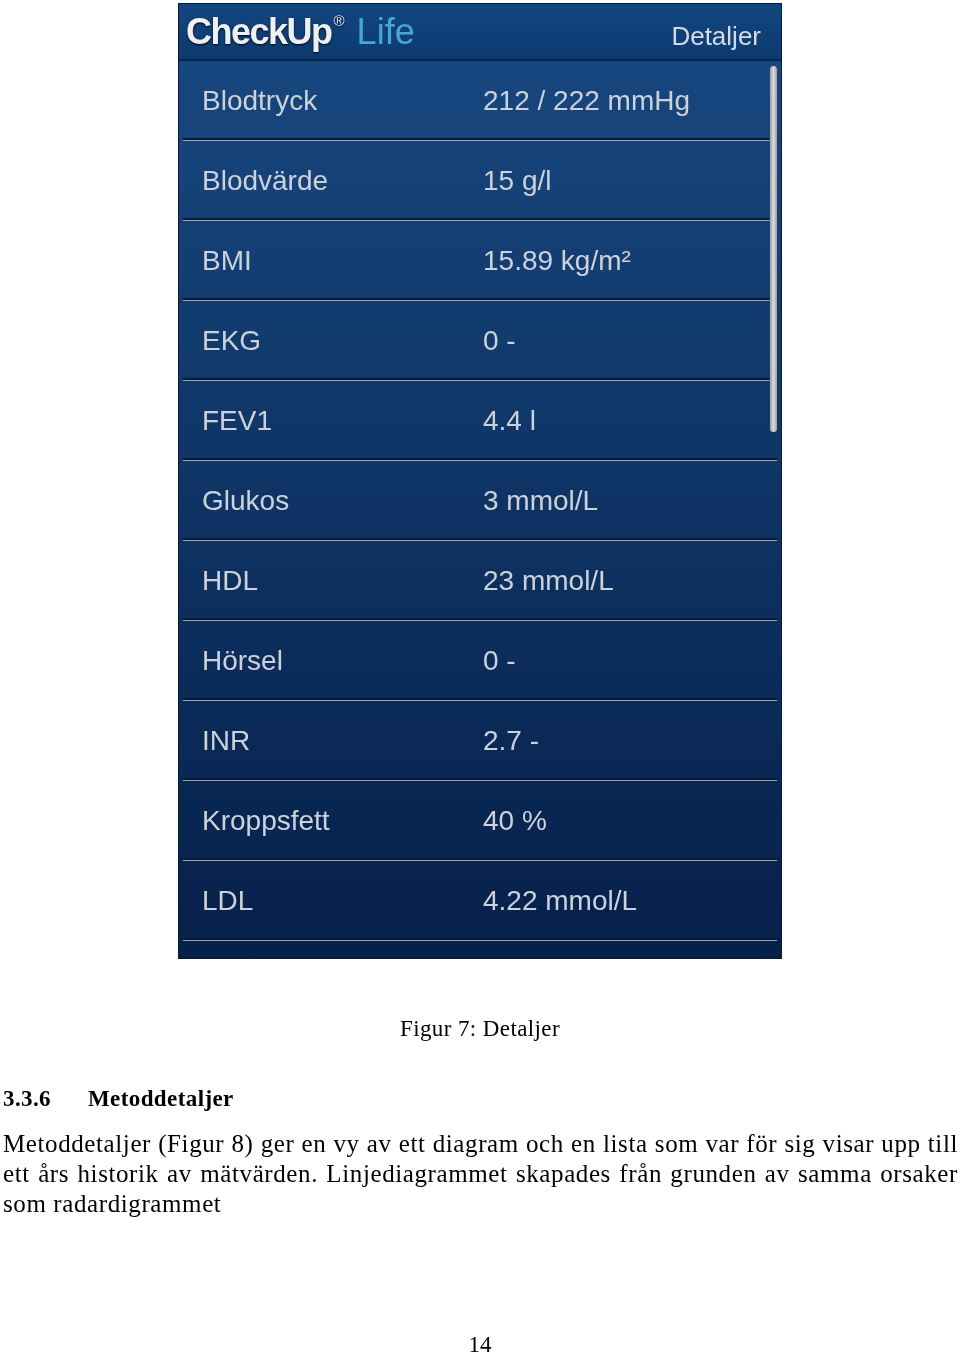  What do you see at coordinates (230, 580) in the screenshot?
I see `metric-label: HDL` at bounding box center [230, 580].